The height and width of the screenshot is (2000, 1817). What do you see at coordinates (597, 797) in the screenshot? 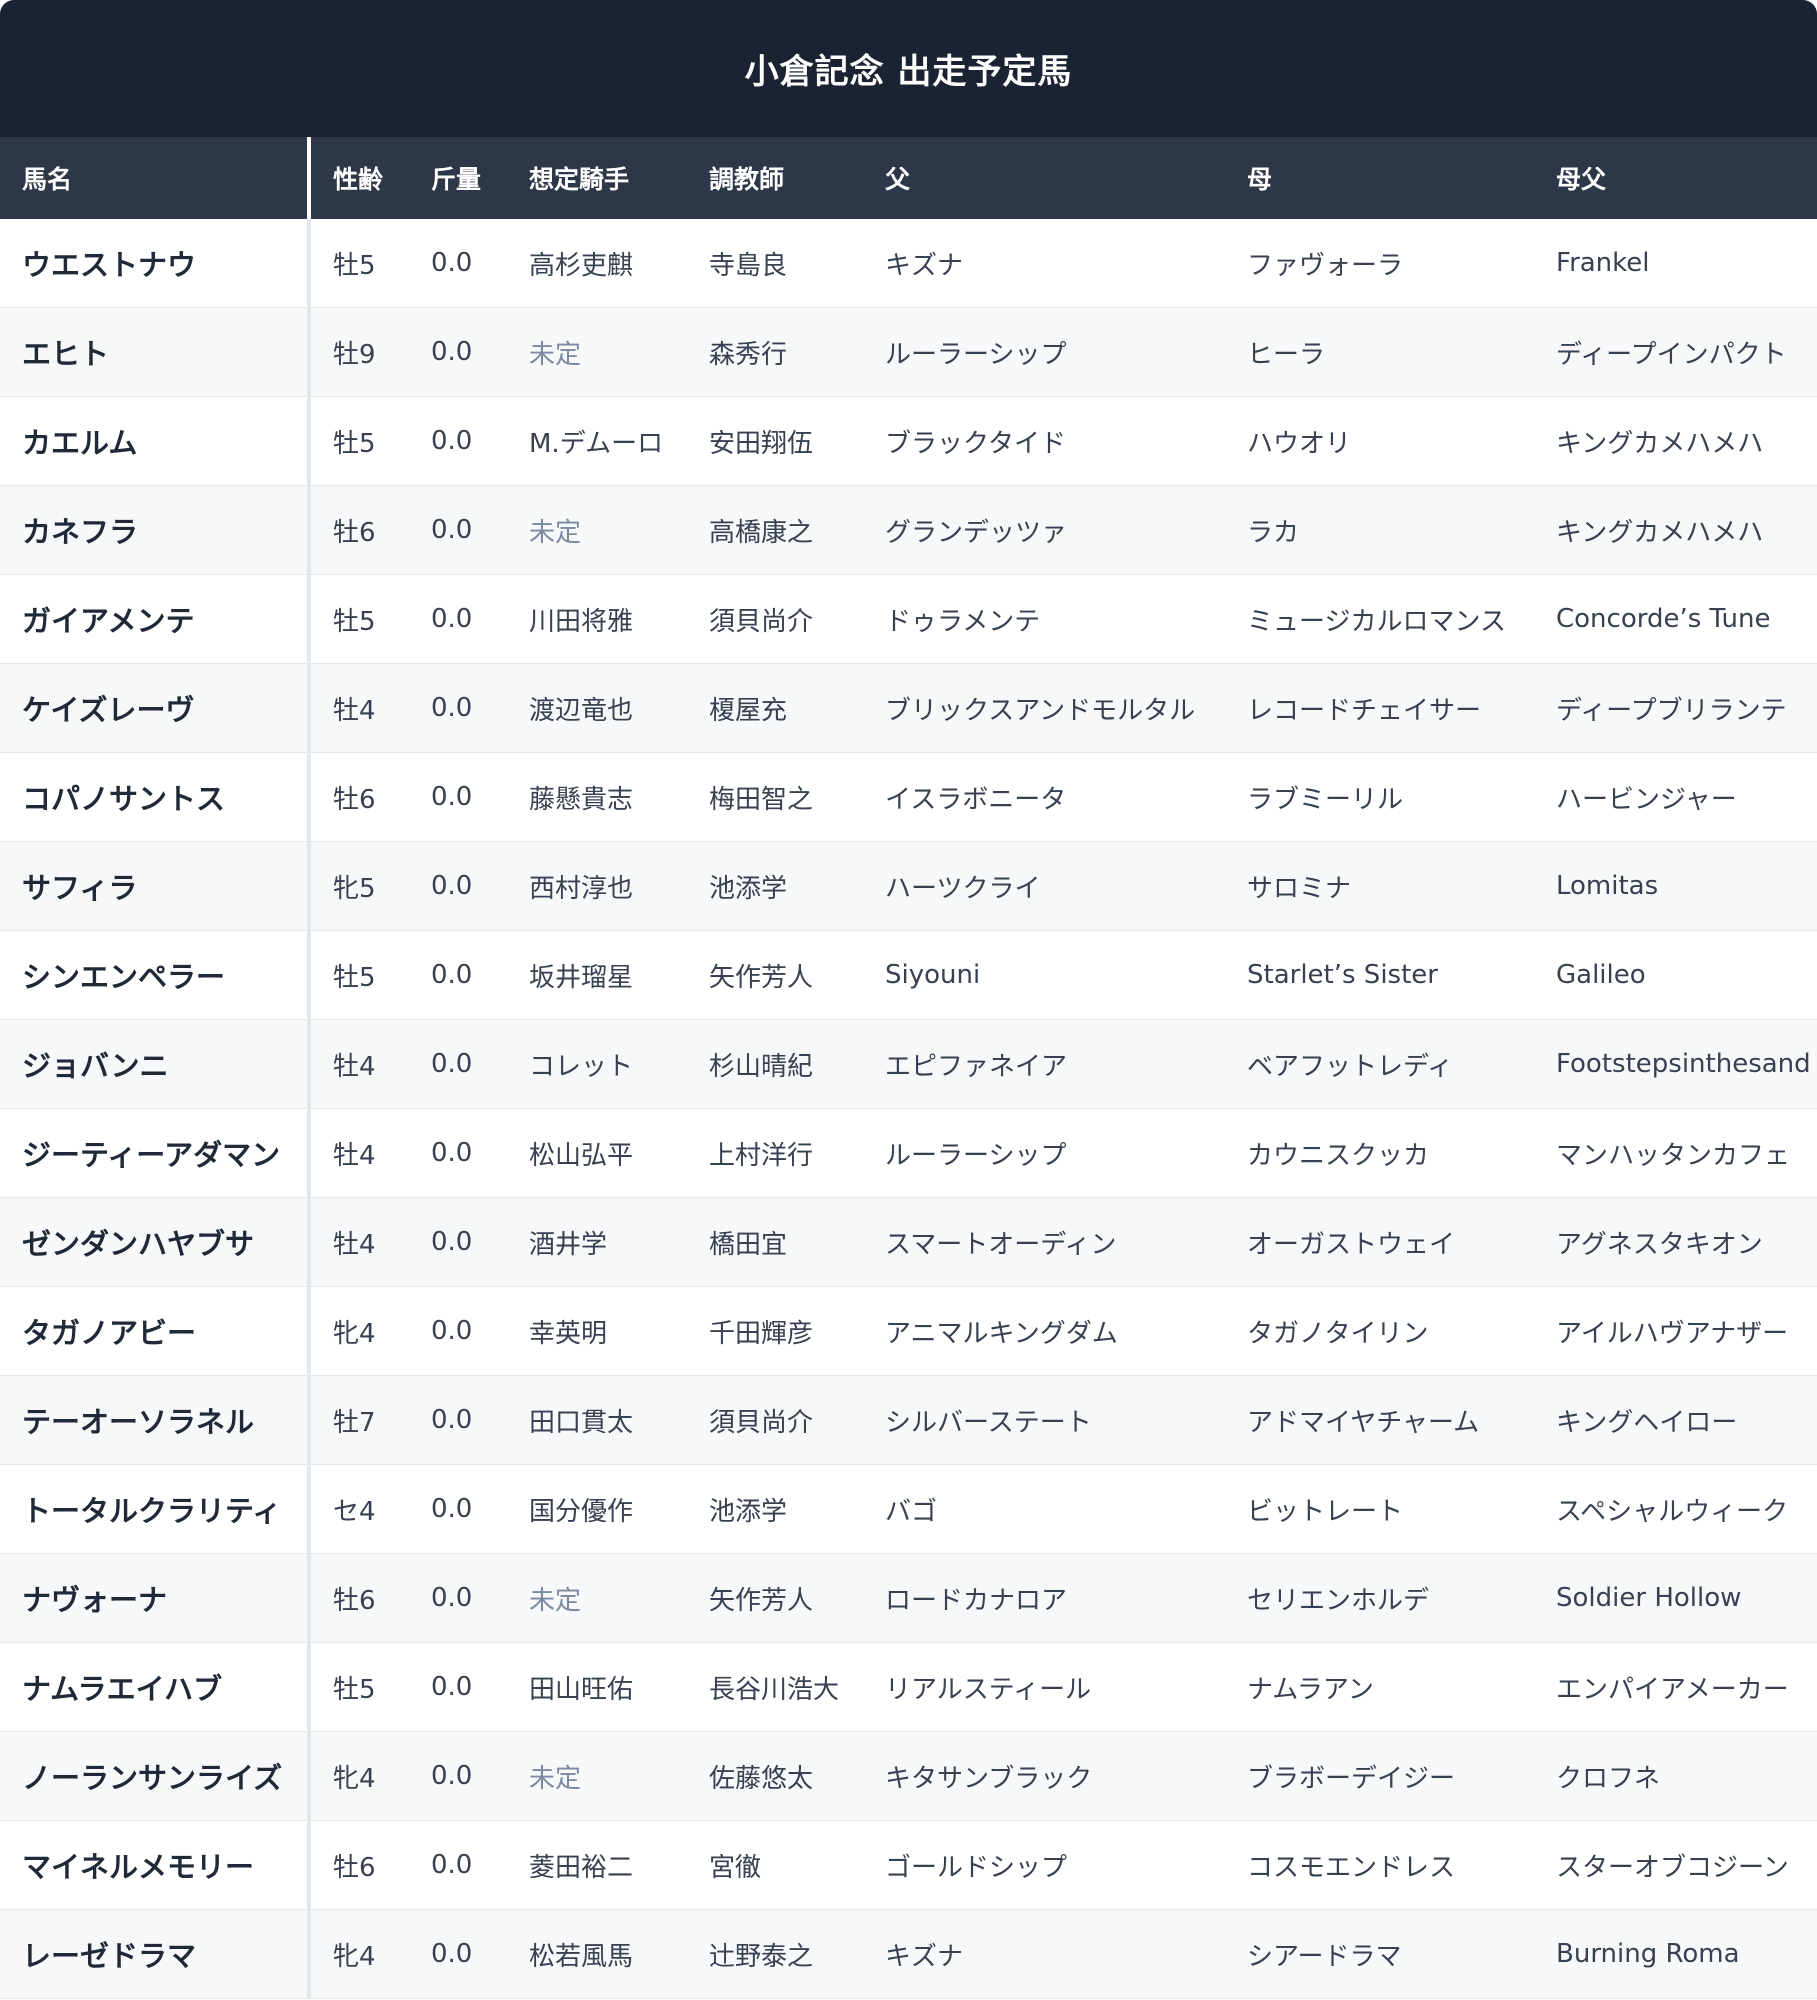
I see `cell-jockey: 藤懸貴志` at bounding box center [597, 797].